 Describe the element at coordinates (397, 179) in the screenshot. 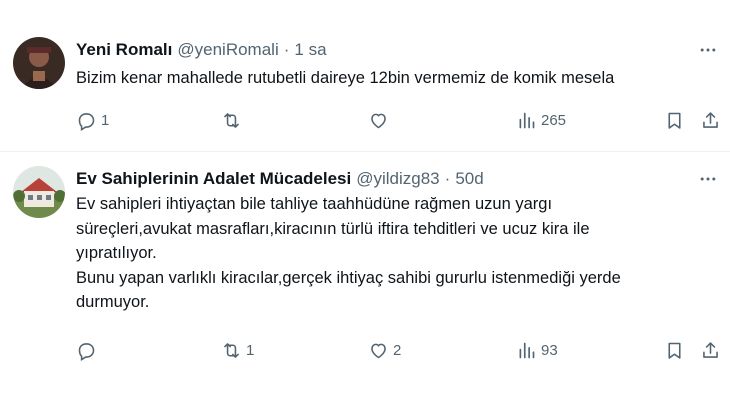

I see `author-handle: @yildizg83` at that location.